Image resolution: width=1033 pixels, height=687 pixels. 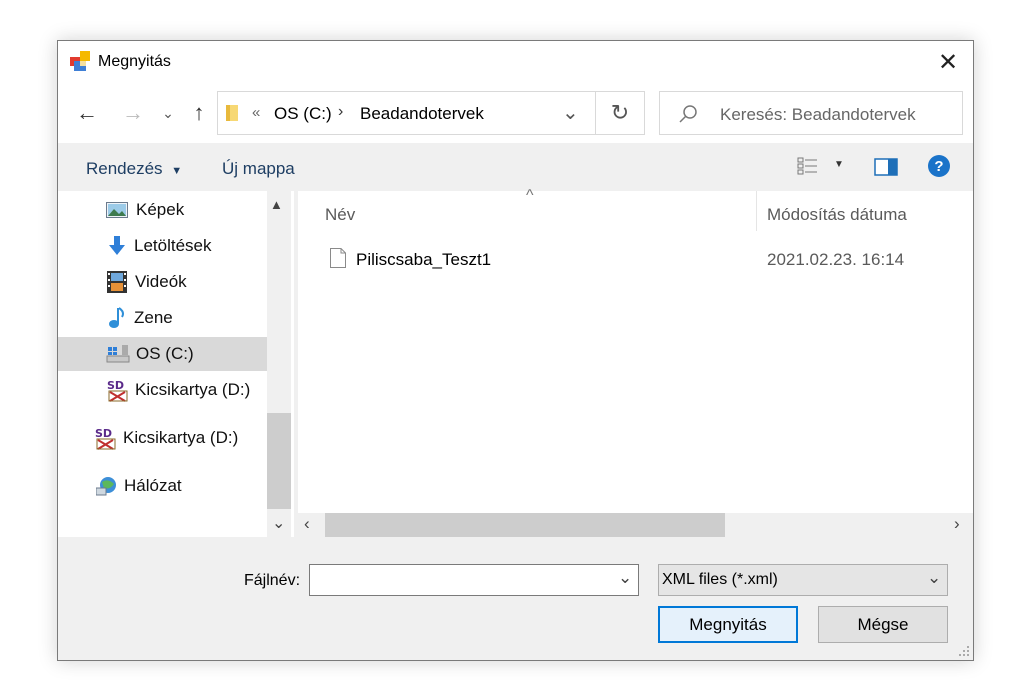 I want to click on view-options-icon, so click(x=808, y=166).